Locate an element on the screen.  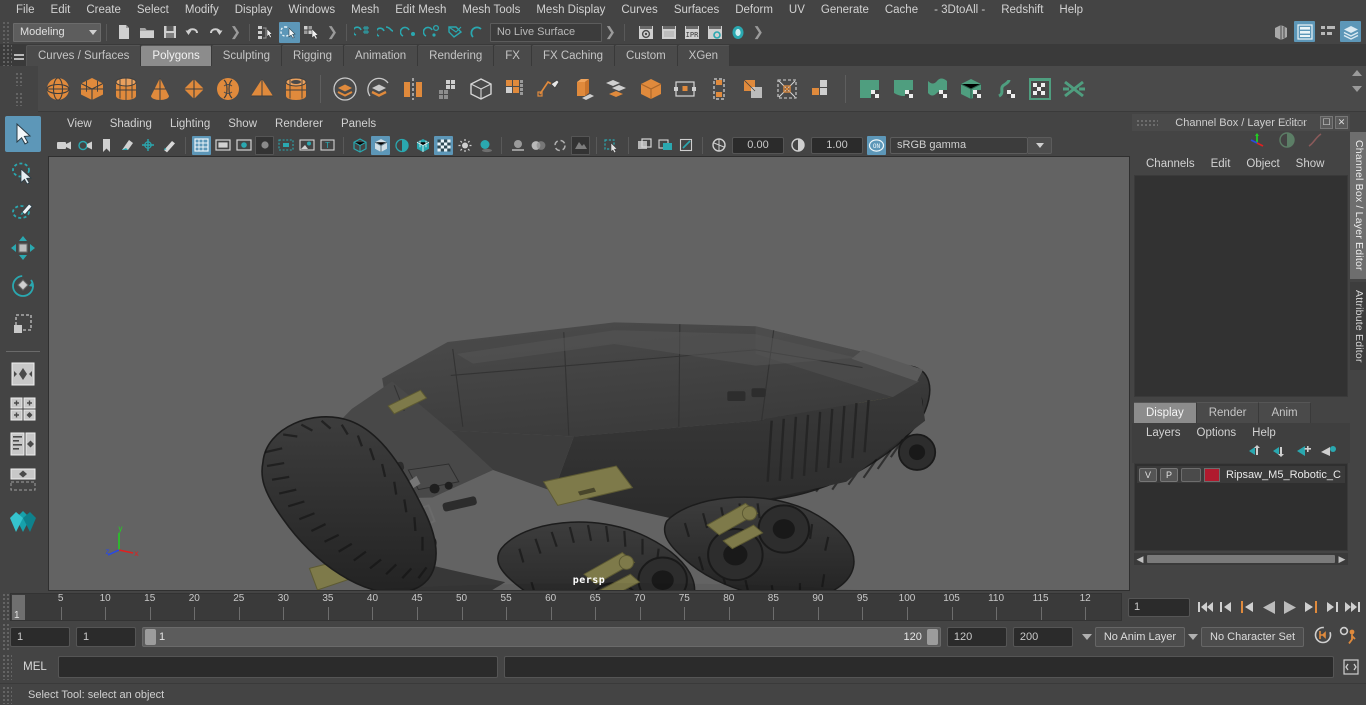
status-expand-arrow-1: ❯ is located at coordinates (235, 32).